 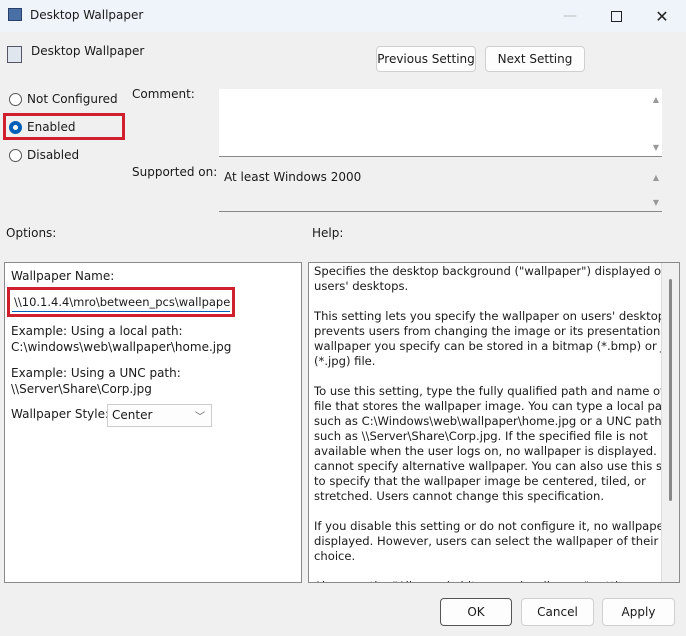 What do you see at coordinates (51, 127) in the screenshot?
I see `radio-label: Enabled` at bounding box center [51, 127].